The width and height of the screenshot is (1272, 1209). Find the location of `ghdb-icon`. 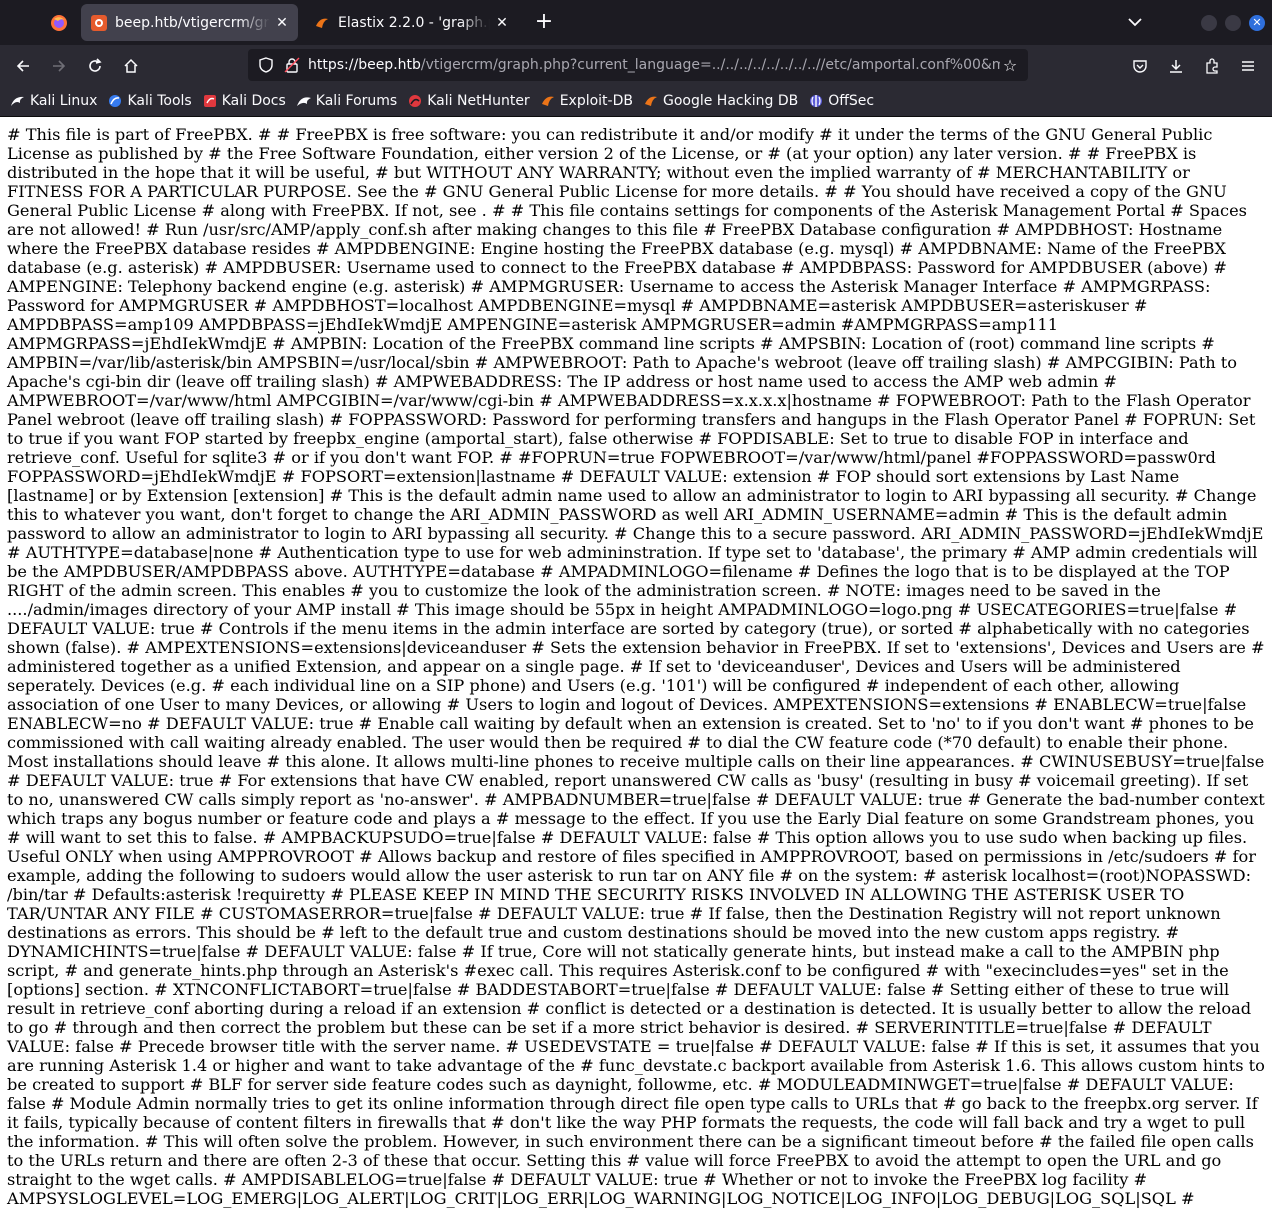

ghdb-icon is located at coordinates (651, 101).